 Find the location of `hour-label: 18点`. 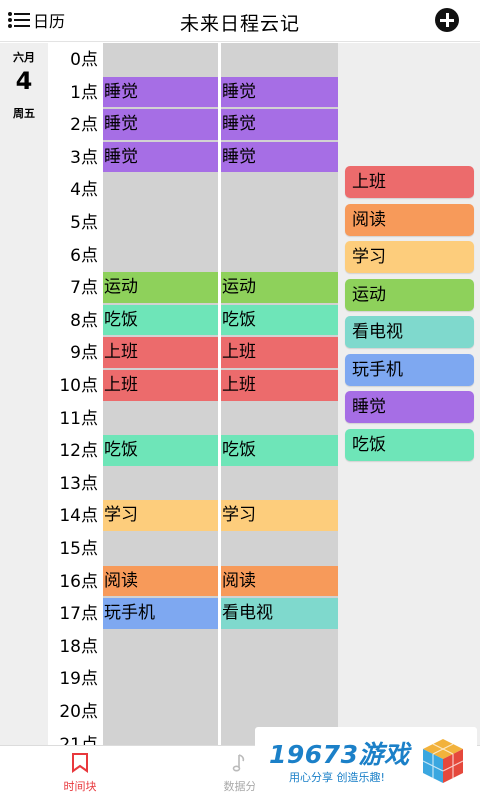

hour-label: 18点 is located at coordinates (78, 646).